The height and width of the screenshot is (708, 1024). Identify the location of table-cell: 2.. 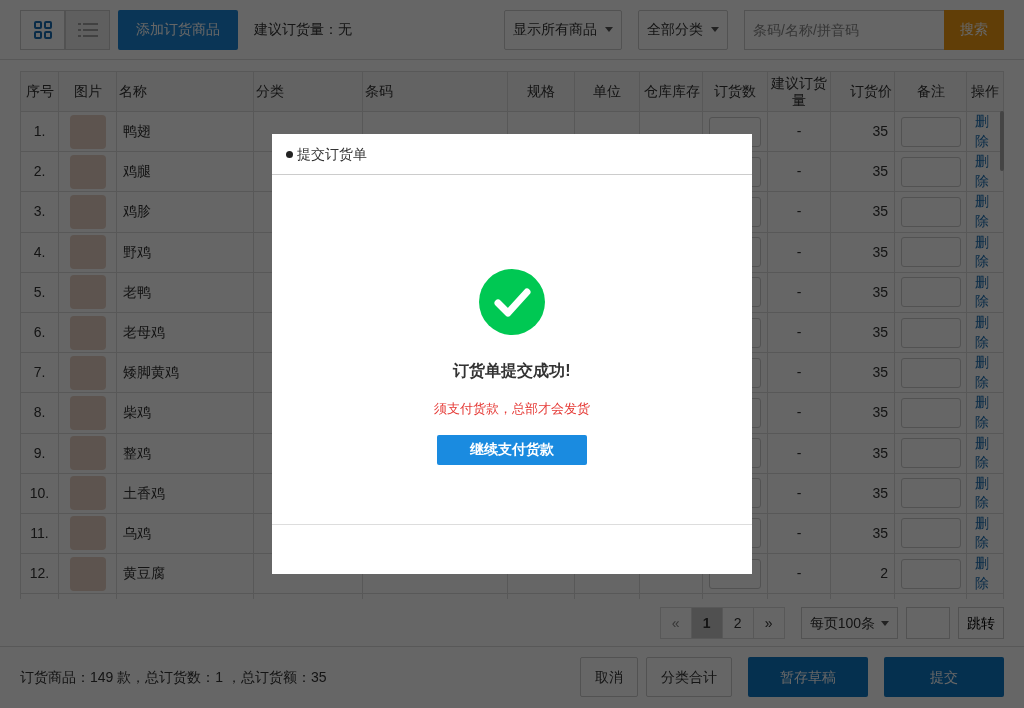
(39, 171).